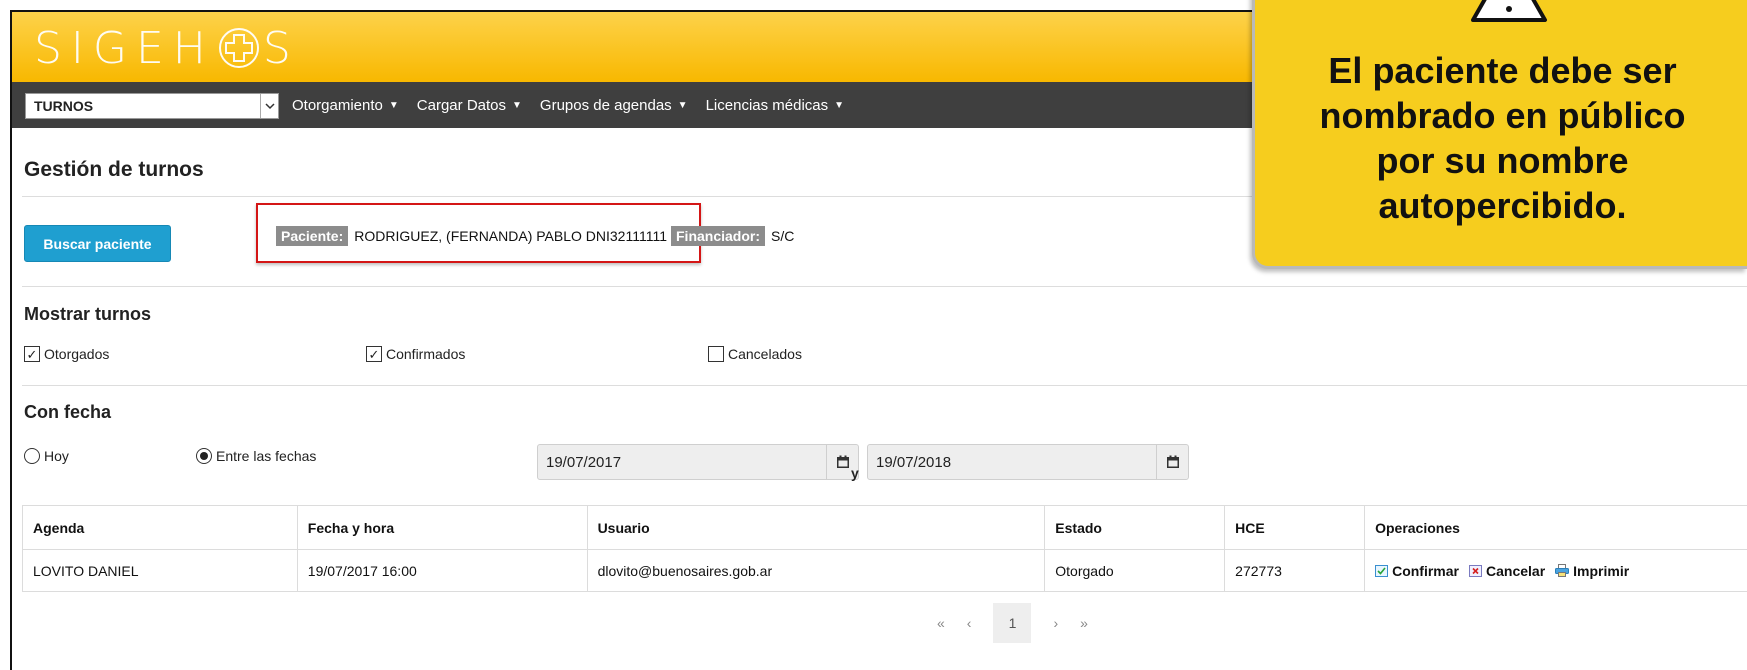 This screenshot has height=670, width=1747. I want to click on sigehos-logo: SIGEH S, so click(167, 48).